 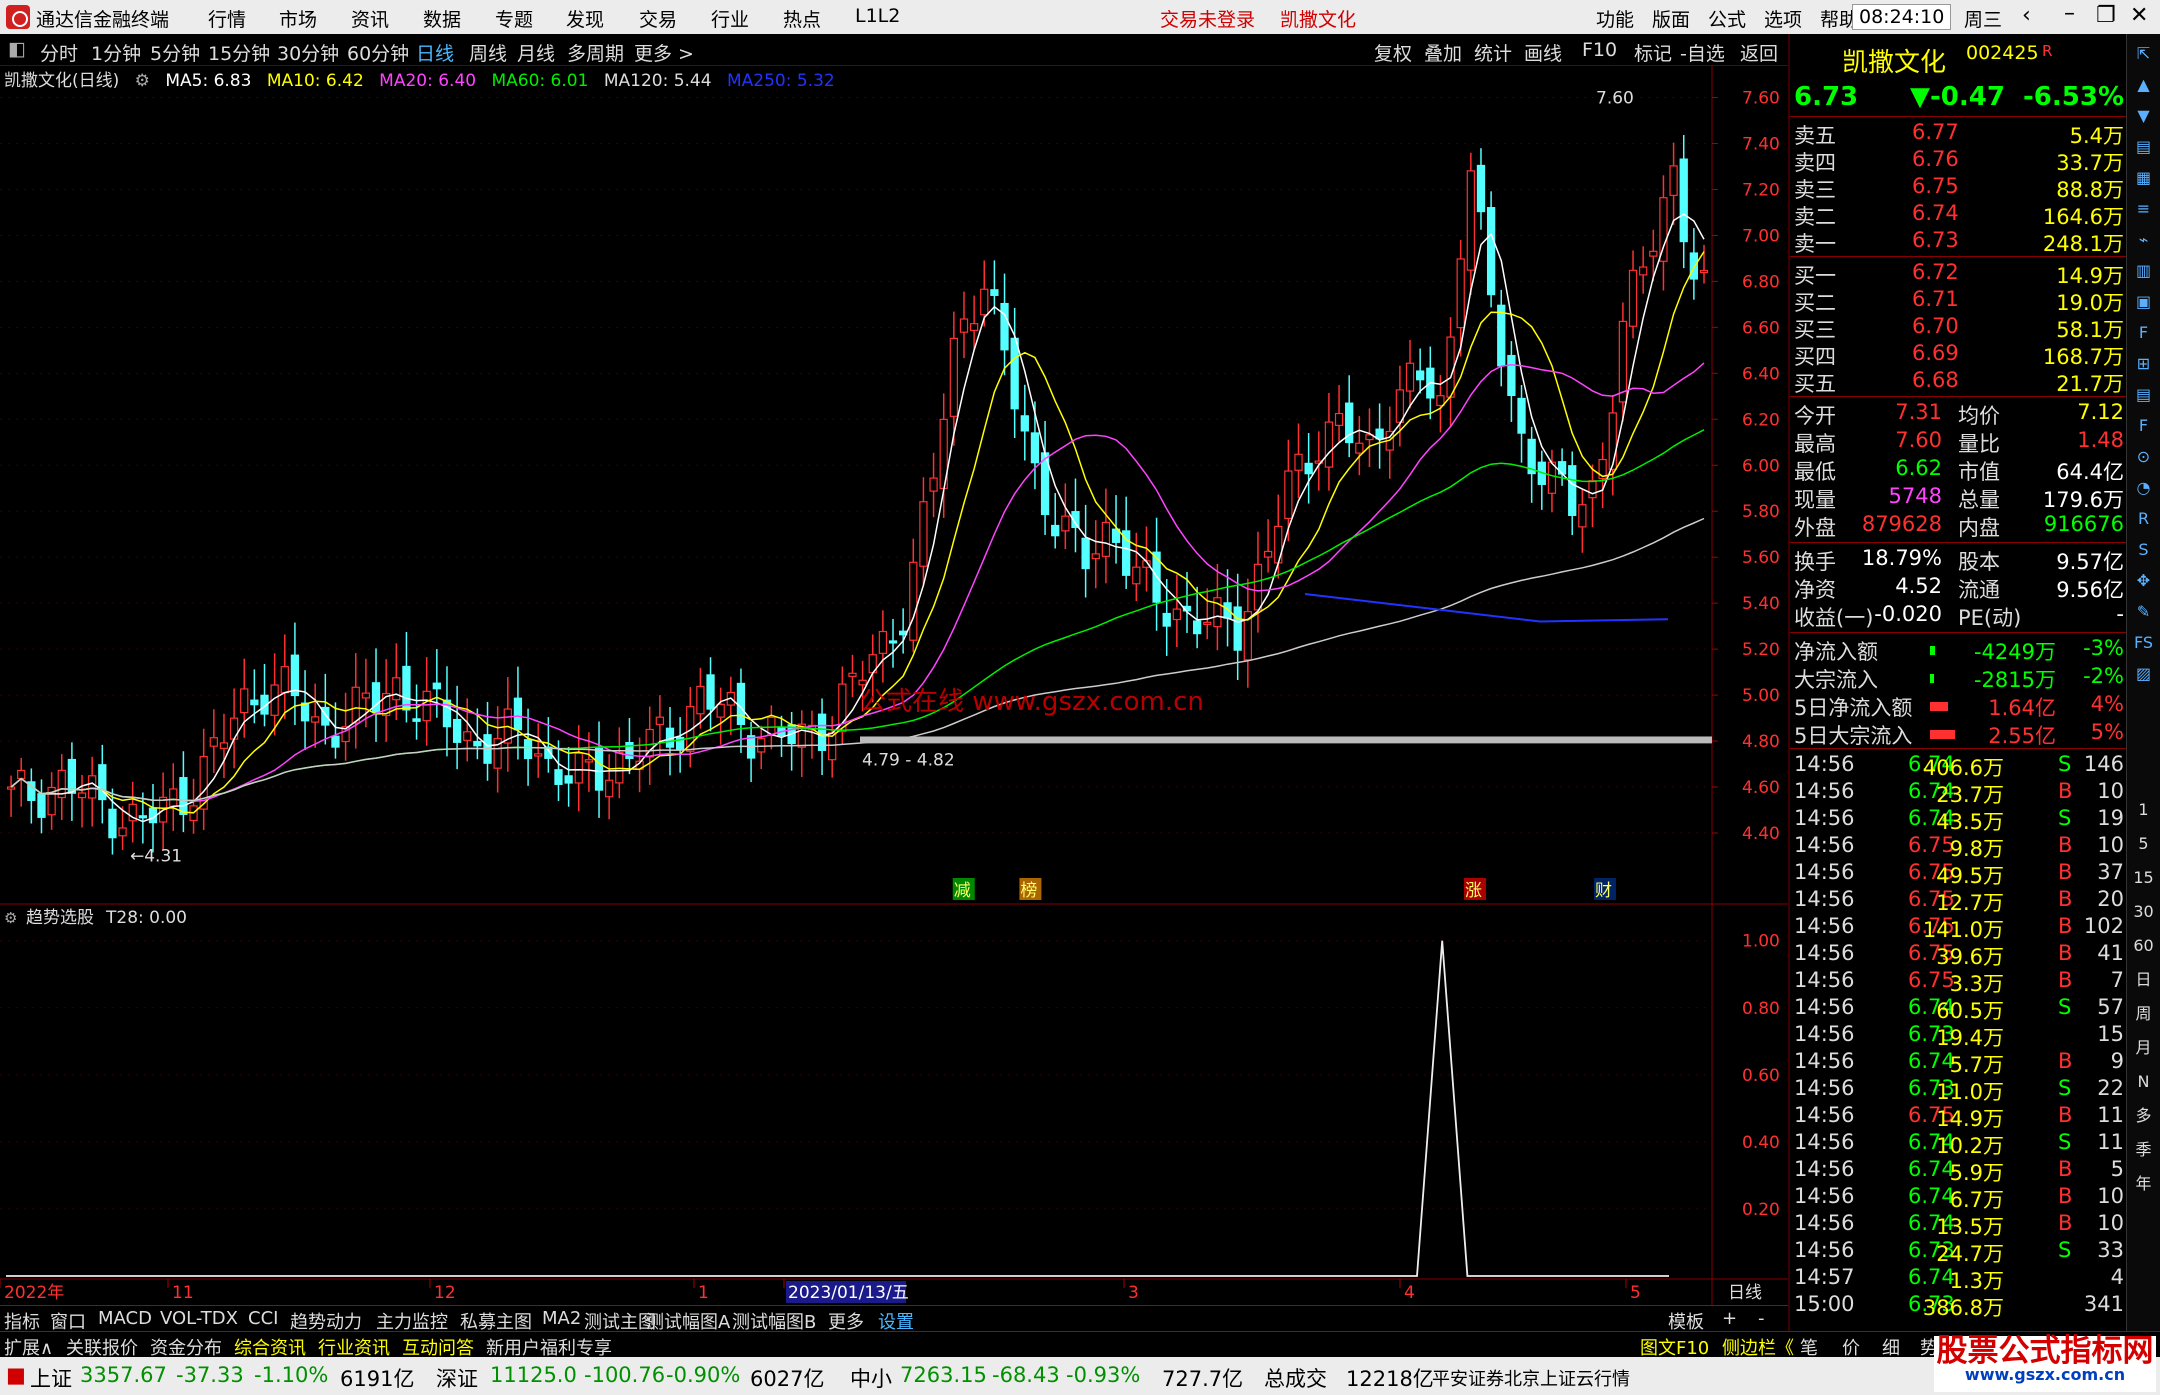 I want to click on candle-icon: ▥, so click(x=2143, y=270).